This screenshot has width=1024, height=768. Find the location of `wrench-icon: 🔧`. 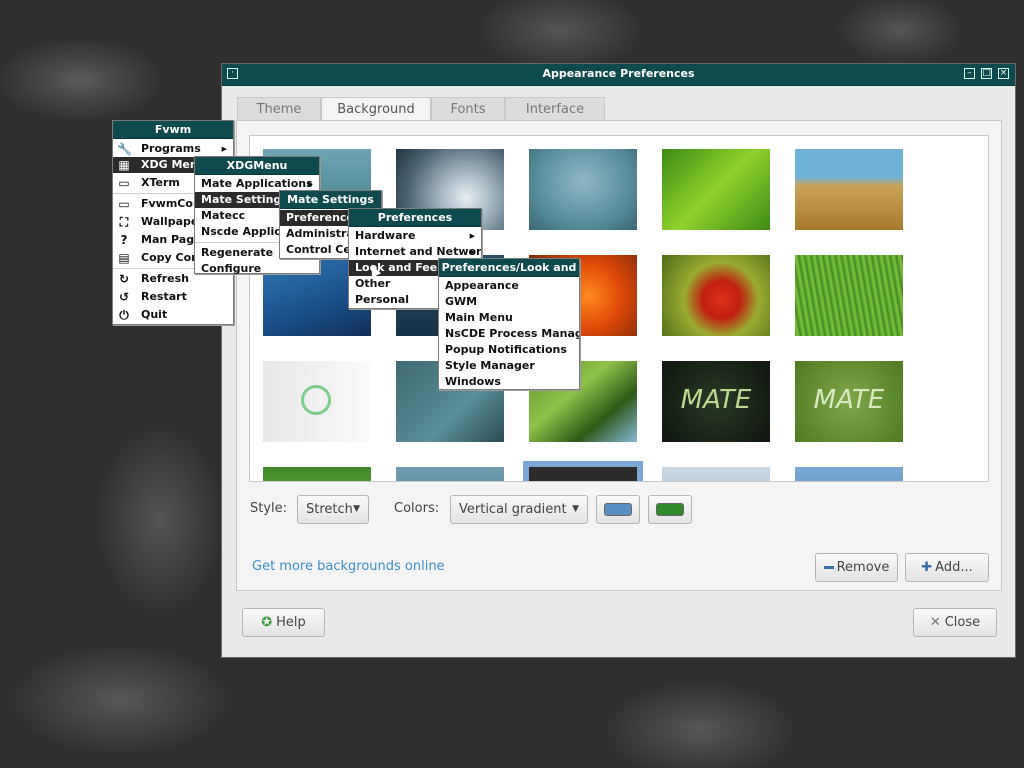

wrench-icon: 🔧 is located at coordinates (124, 149).